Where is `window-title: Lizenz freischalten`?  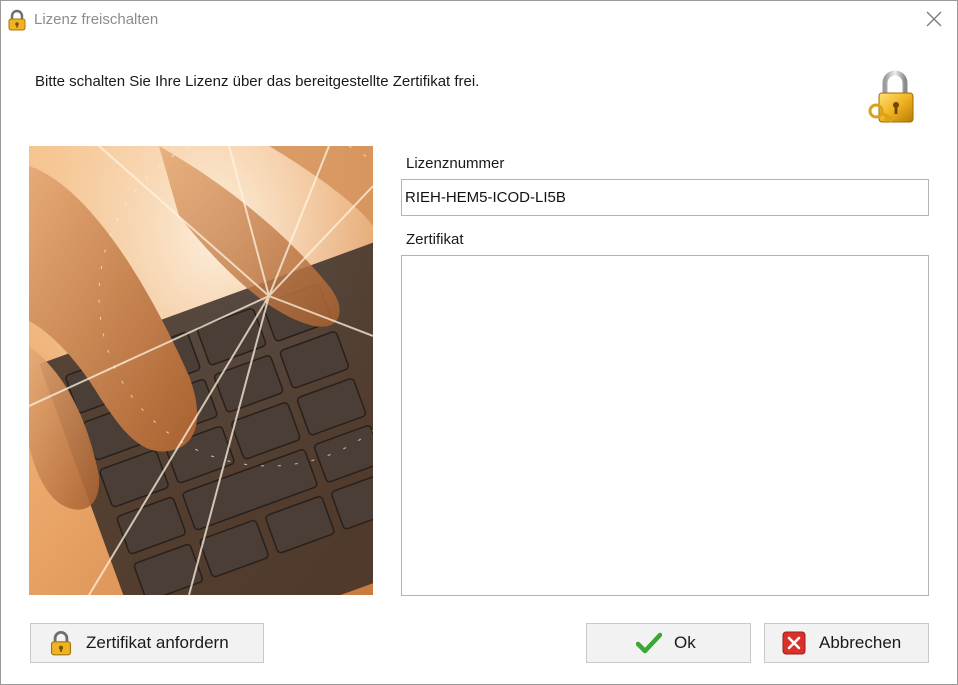
window-title: Lizenz freischalten is located at coordinates (96, 19).